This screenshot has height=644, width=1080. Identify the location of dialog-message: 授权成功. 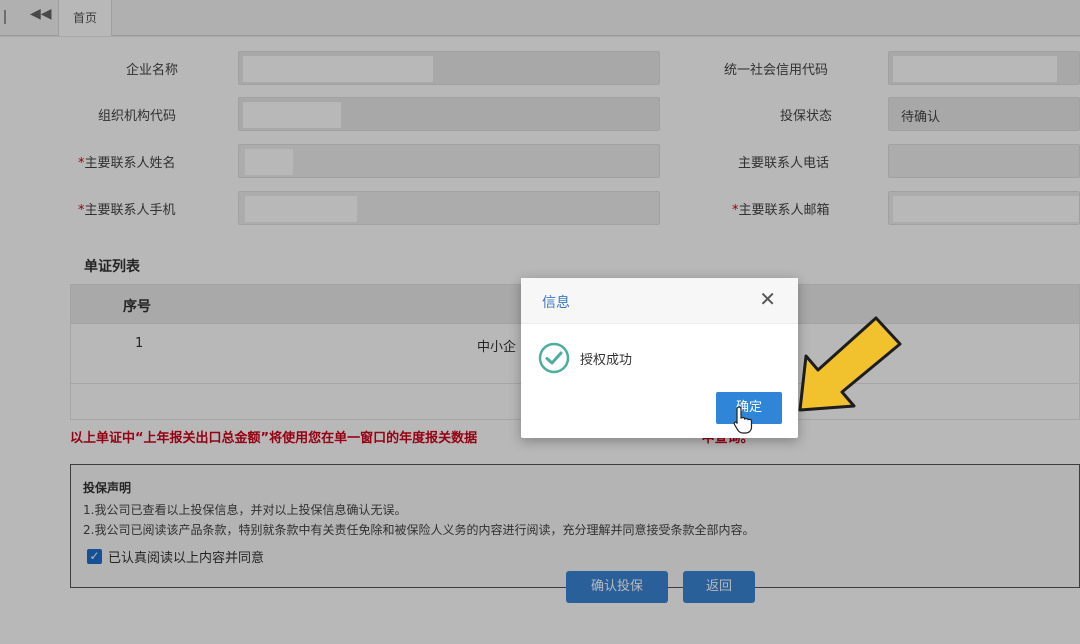
(606, 360).